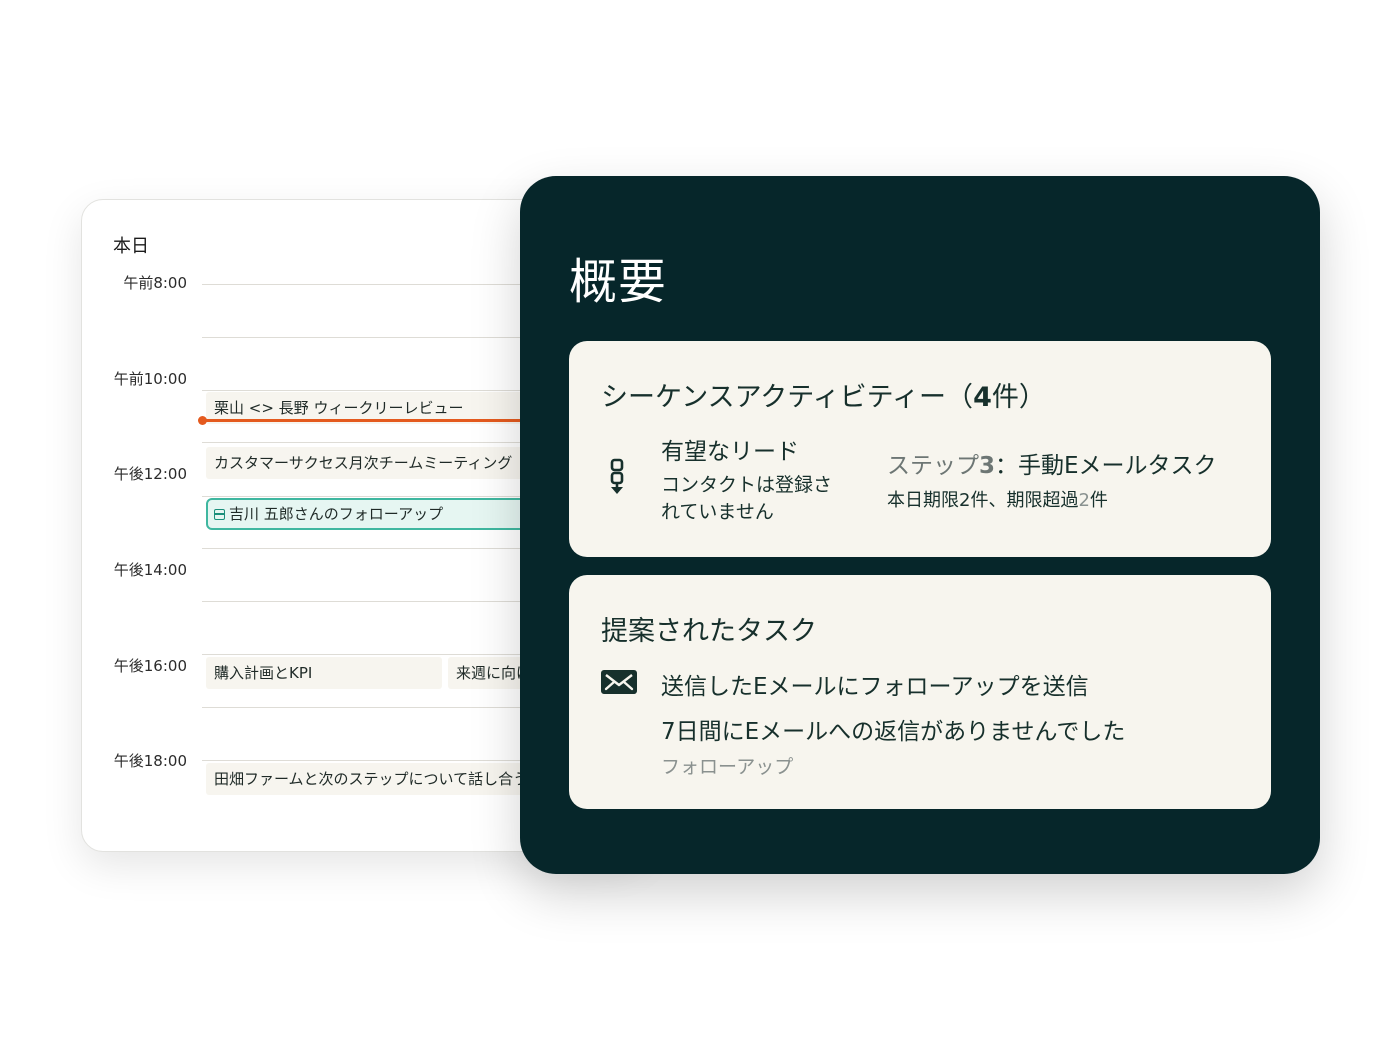  Describe the element at coordinates (150, 666) in the screenshot. I see `time-label-4pm: 午後16:00` at that location.